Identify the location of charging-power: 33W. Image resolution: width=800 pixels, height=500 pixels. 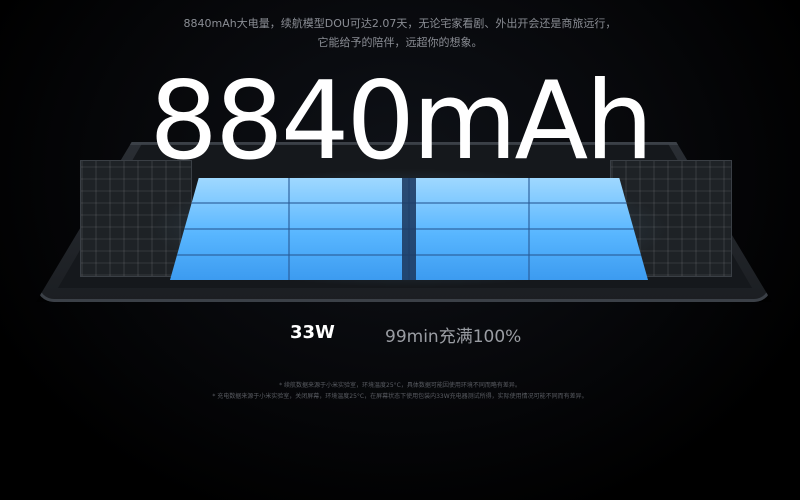
(312, 332).